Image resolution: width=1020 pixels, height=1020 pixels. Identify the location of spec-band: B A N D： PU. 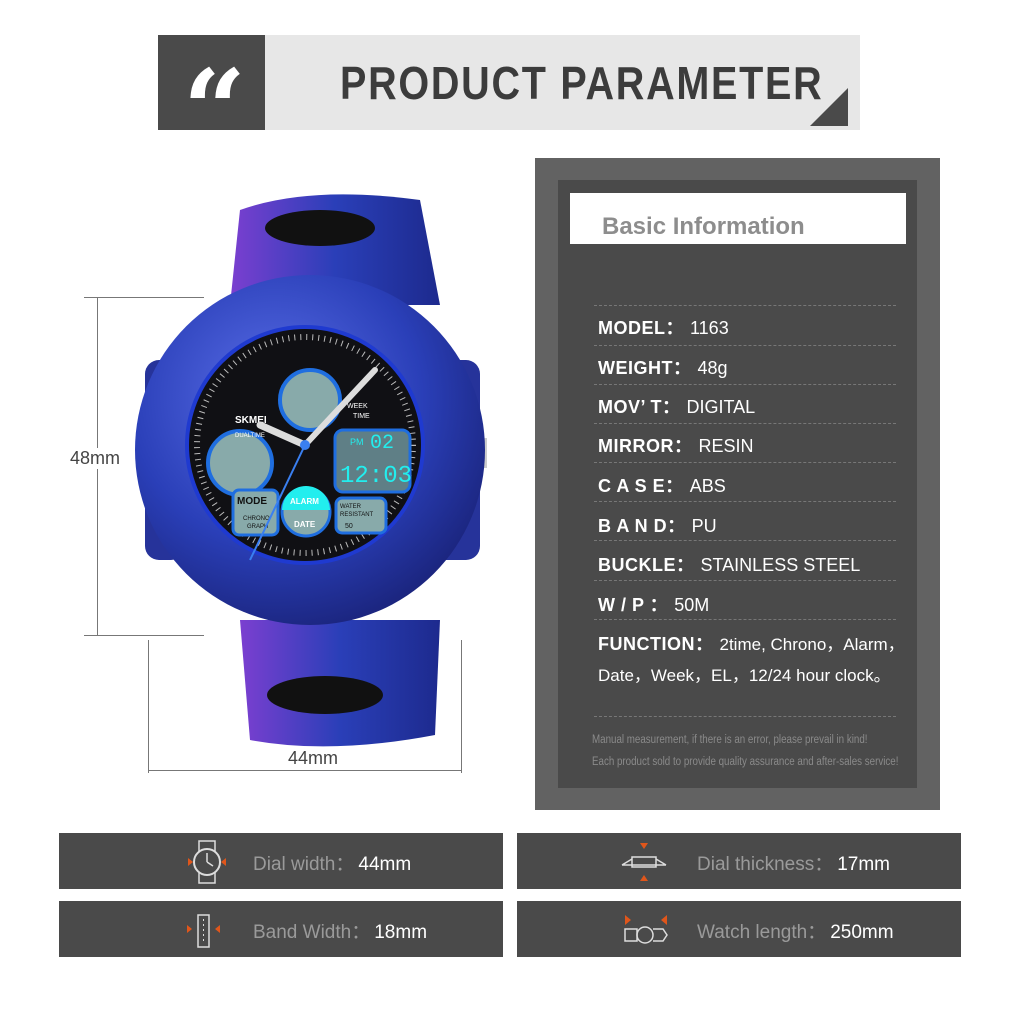
(657, 526).